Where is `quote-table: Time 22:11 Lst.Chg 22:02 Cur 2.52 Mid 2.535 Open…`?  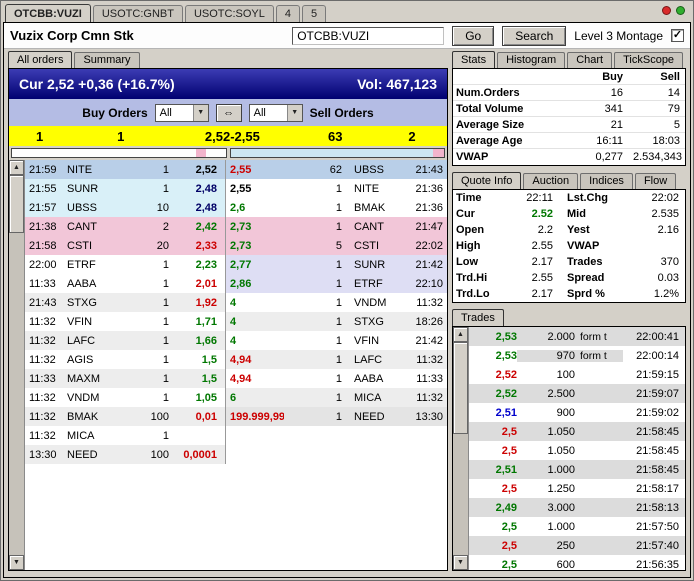 quote-table: Time 22:11 Lst.Chg 22:02 Cur 2.52 Mid 2.535 Open… is located at coordinates (569, 246).